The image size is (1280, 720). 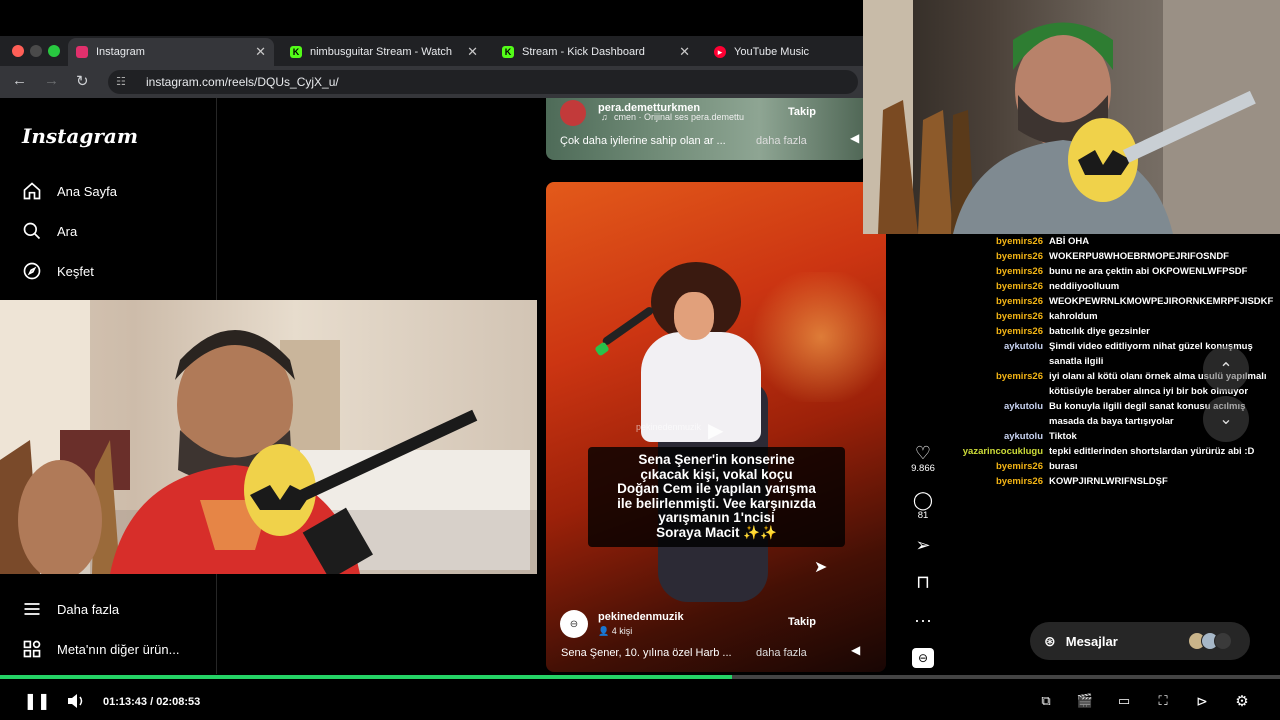 What do you see at coordinates (32, 231) in the screenshot?
I see `search-icon` at bounding box center [32, 231].